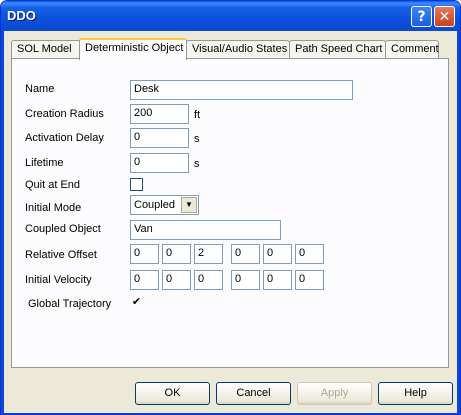 This screenshot has width=461, height=415. I want to click on coupled-object-label: Coupled Object, so click(63, 229).